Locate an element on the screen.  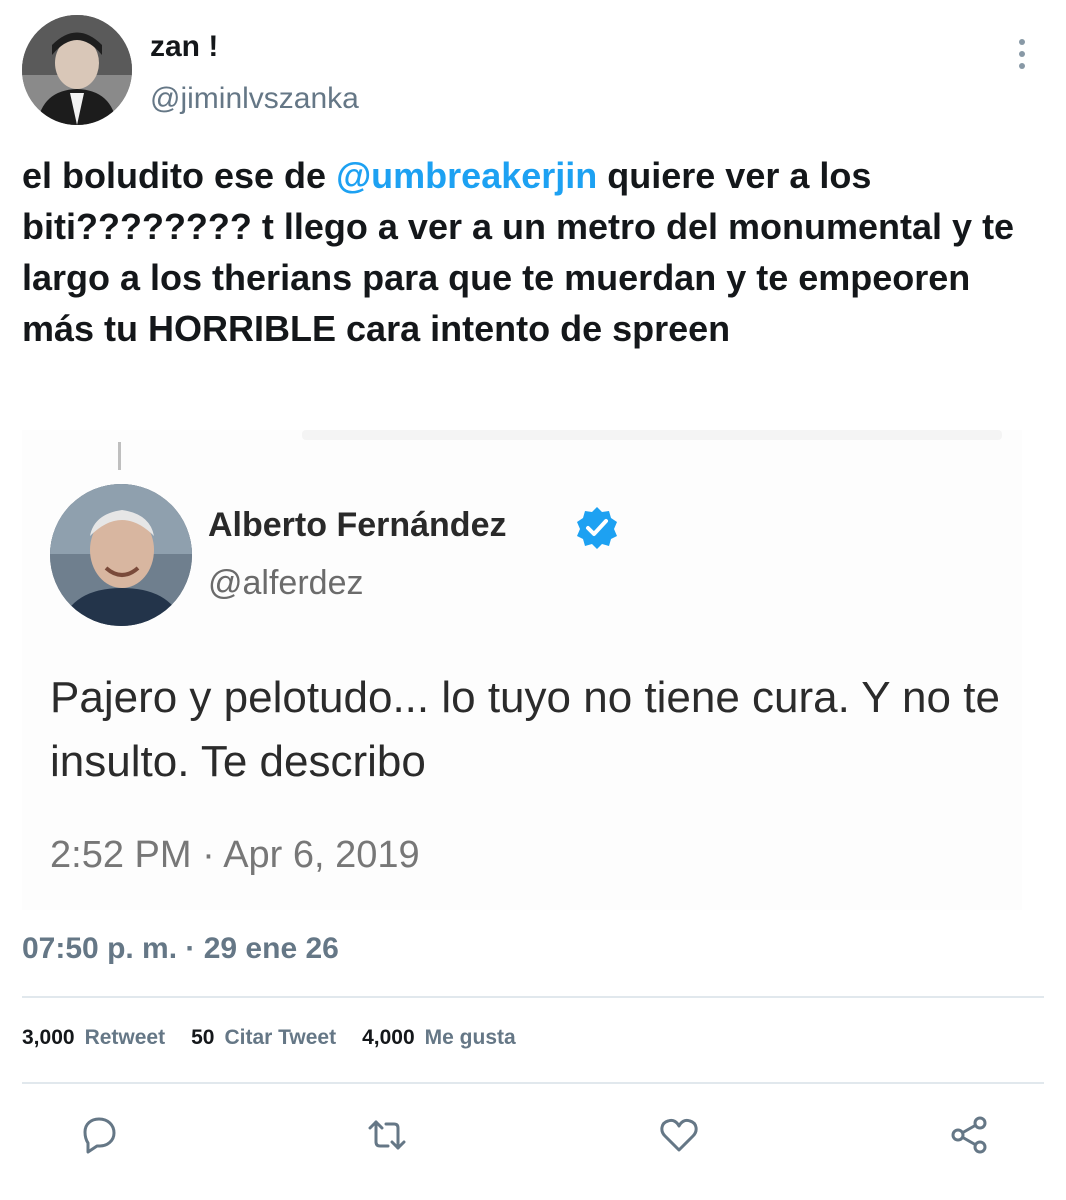
stat-count: 4,000 is located at coordinates (388, 1037).